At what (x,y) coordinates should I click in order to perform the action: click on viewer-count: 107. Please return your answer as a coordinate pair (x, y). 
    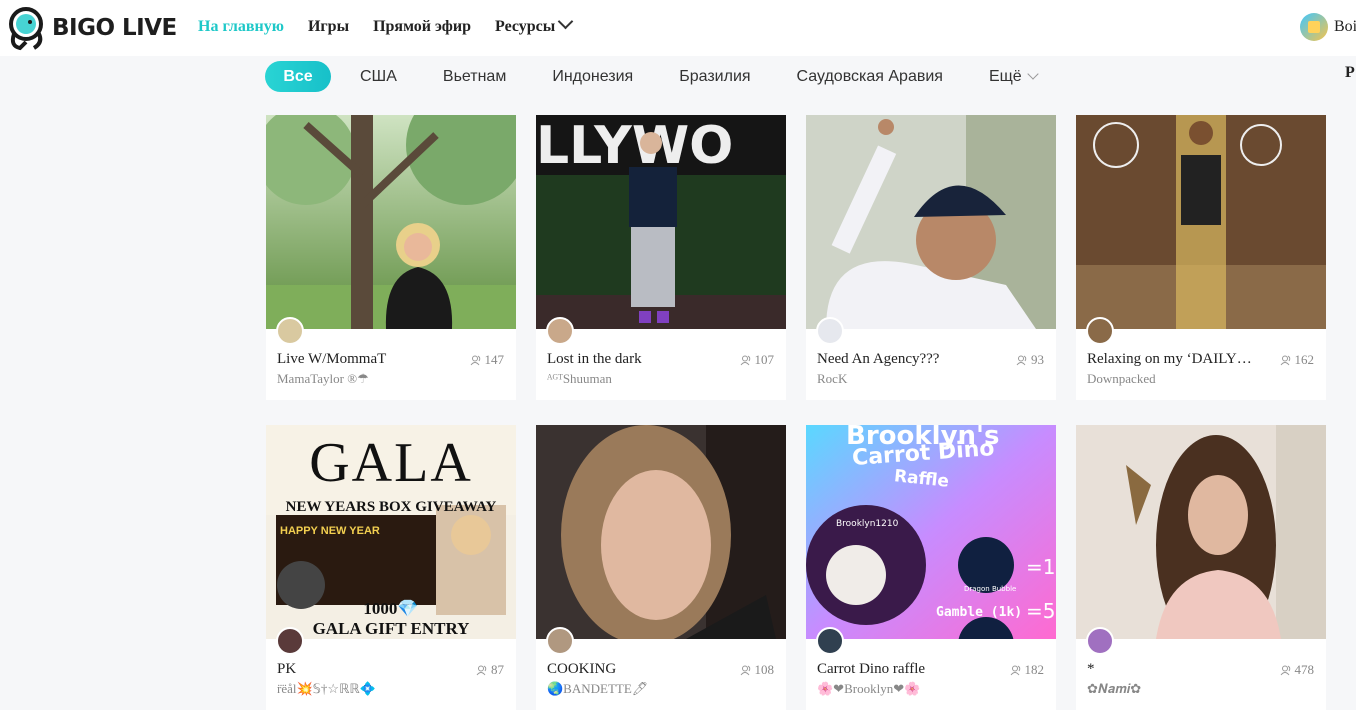
    Looking at the image, I should click on (757, 360).